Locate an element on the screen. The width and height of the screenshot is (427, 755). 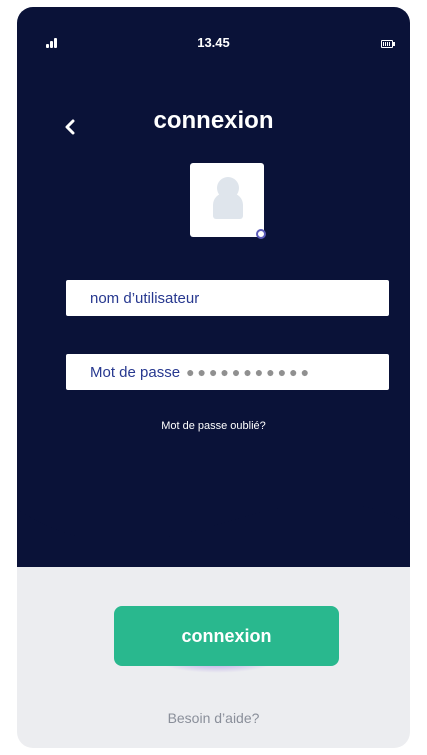
avatar is located at coordinates (228, 201).